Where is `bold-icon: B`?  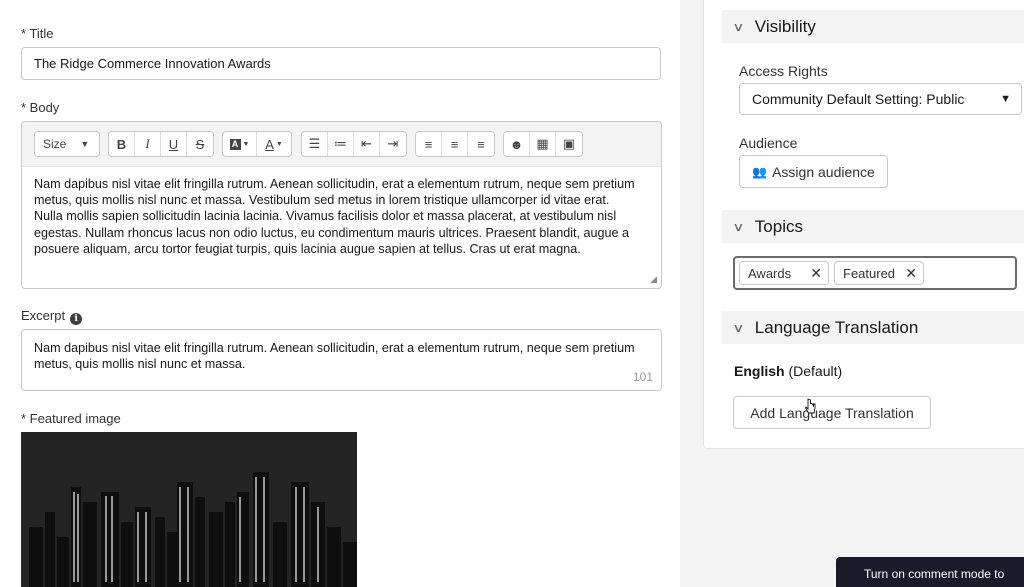 bold-icon: B is located at coordinates (122, 144).